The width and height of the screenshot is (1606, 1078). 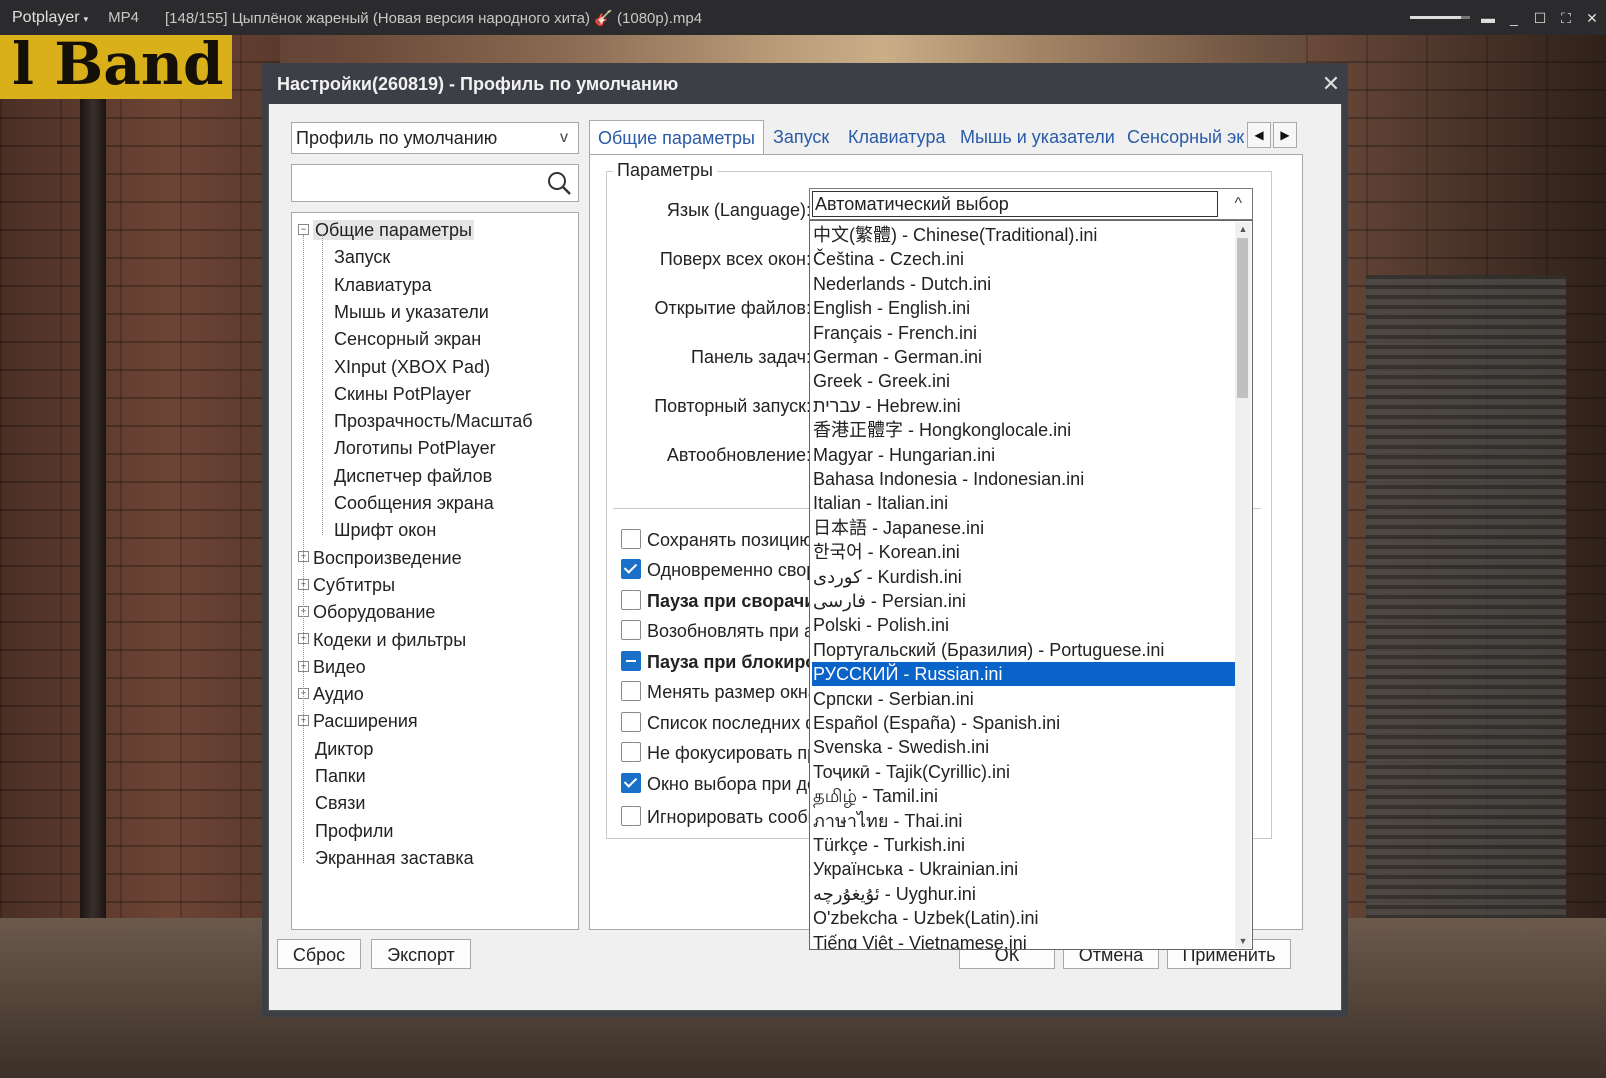 I want to click on tab: Сенсорный эк, so click(x=1185, y=137).